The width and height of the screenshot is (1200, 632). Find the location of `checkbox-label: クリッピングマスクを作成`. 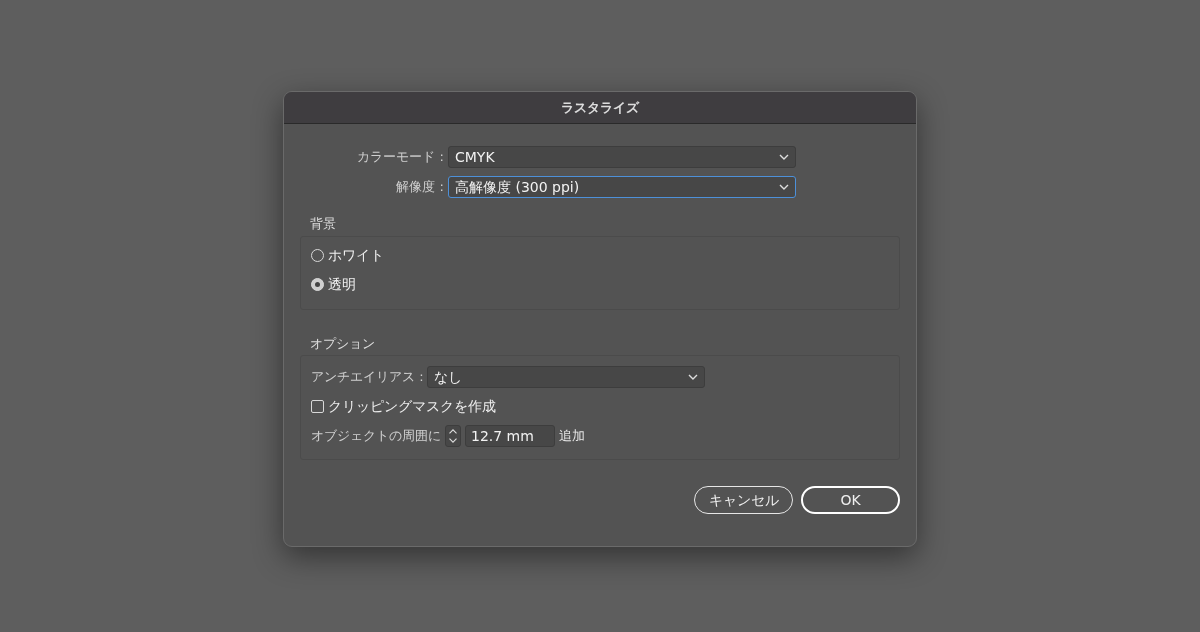

checkbox-label: クリッピングマスクを作成 is located at coordinates (412, 406).